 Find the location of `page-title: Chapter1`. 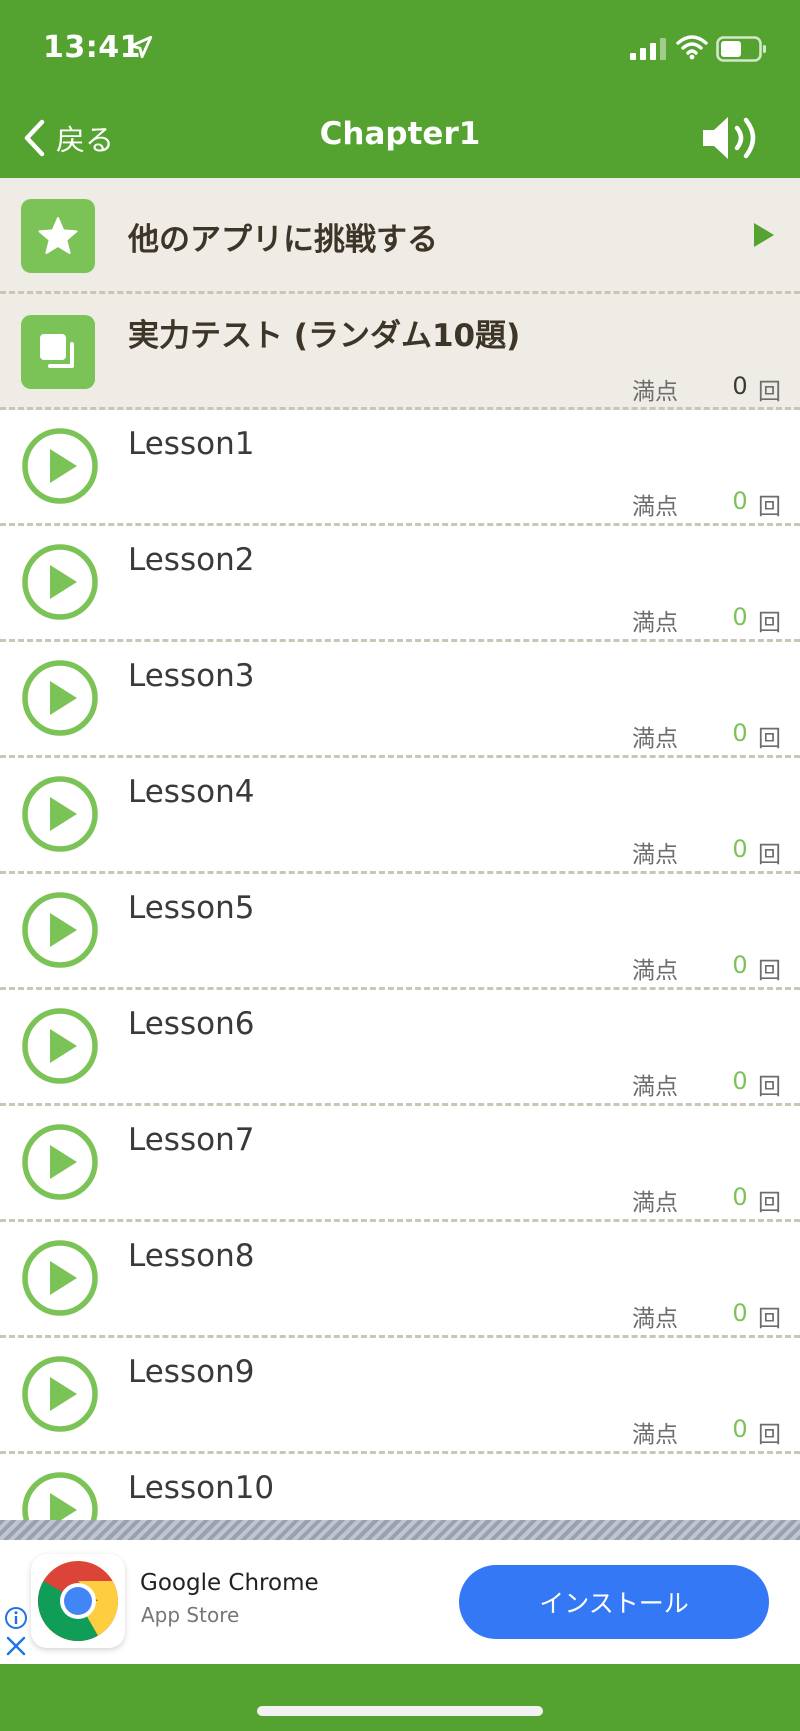

page-title: Chapter1 is located at coordinates (400, 134).